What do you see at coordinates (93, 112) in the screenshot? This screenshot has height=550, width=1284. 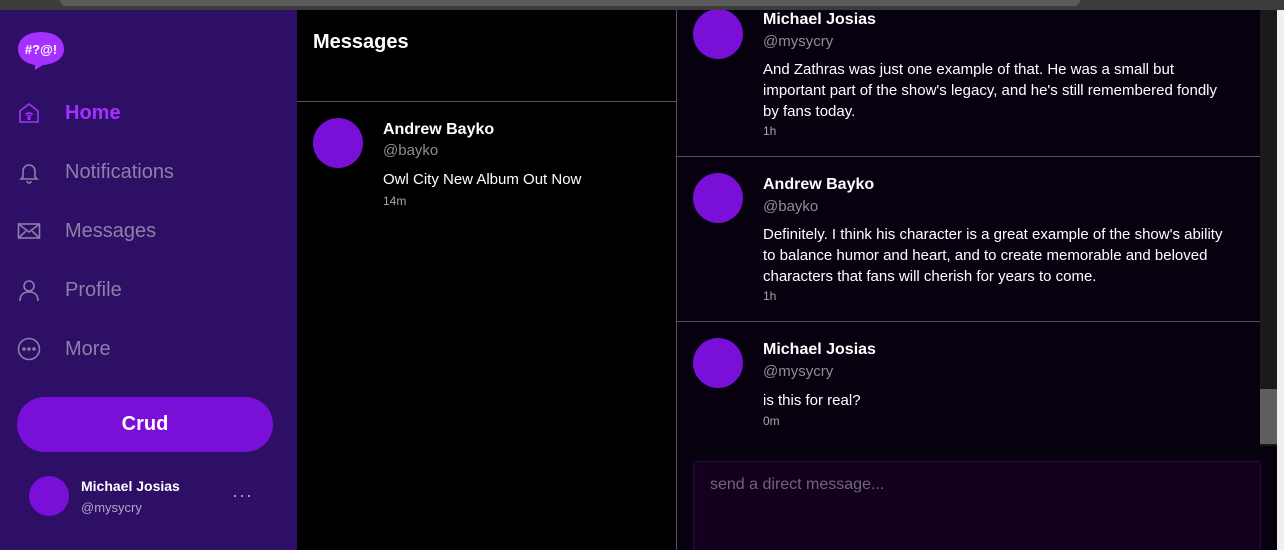 I see `nav-home-label: Home` at bounding box center [93, 112].